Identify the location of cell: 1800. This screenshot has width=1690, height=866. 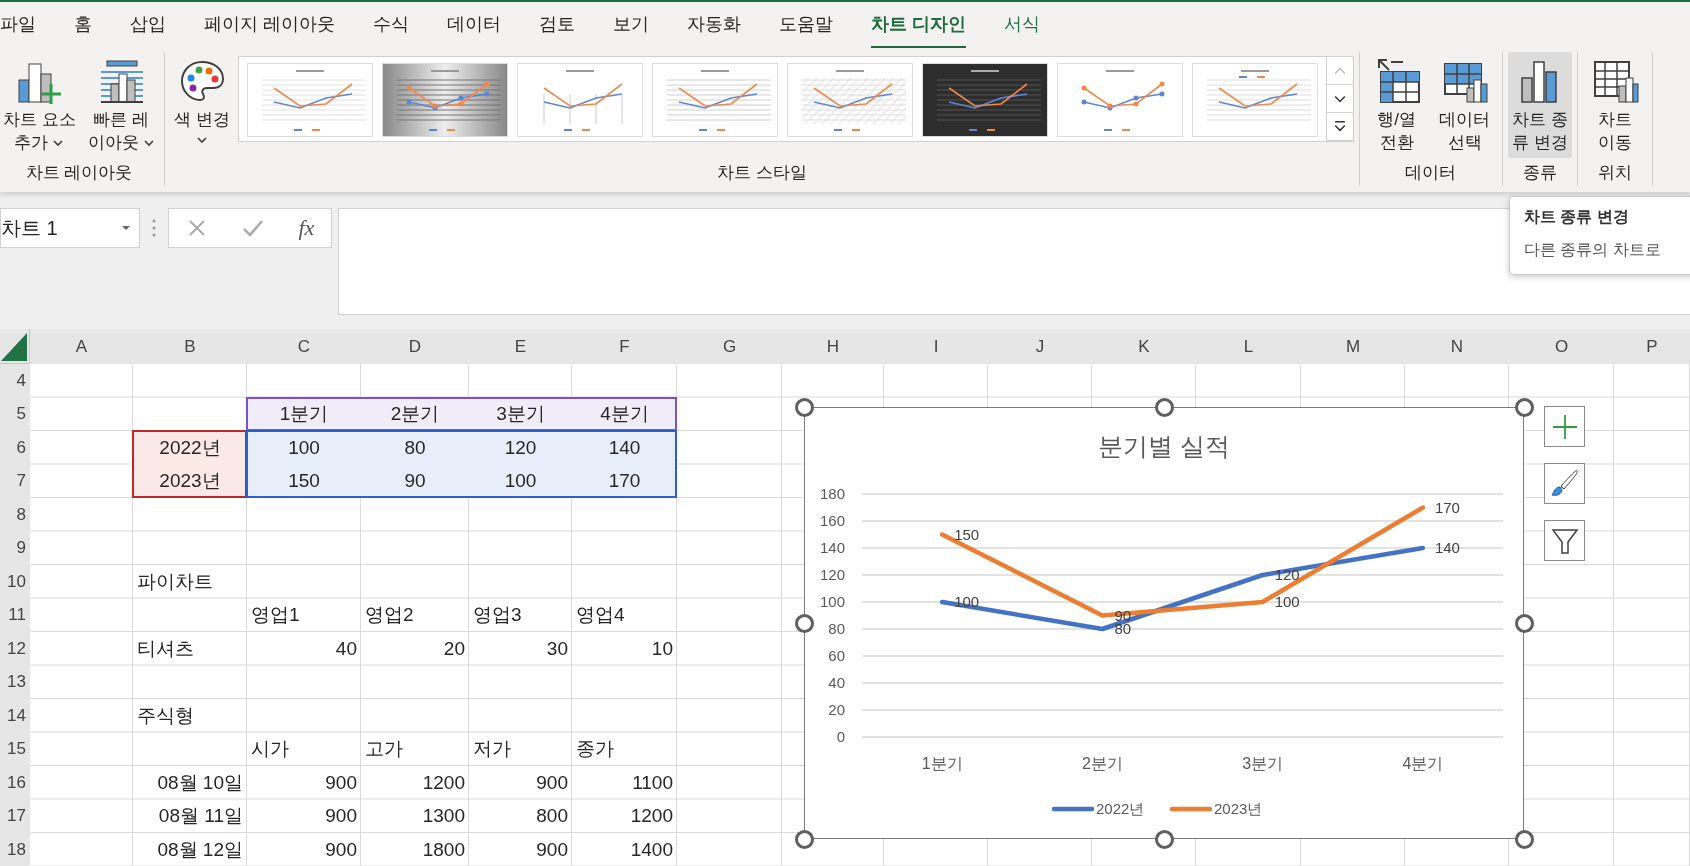
(415, 849).